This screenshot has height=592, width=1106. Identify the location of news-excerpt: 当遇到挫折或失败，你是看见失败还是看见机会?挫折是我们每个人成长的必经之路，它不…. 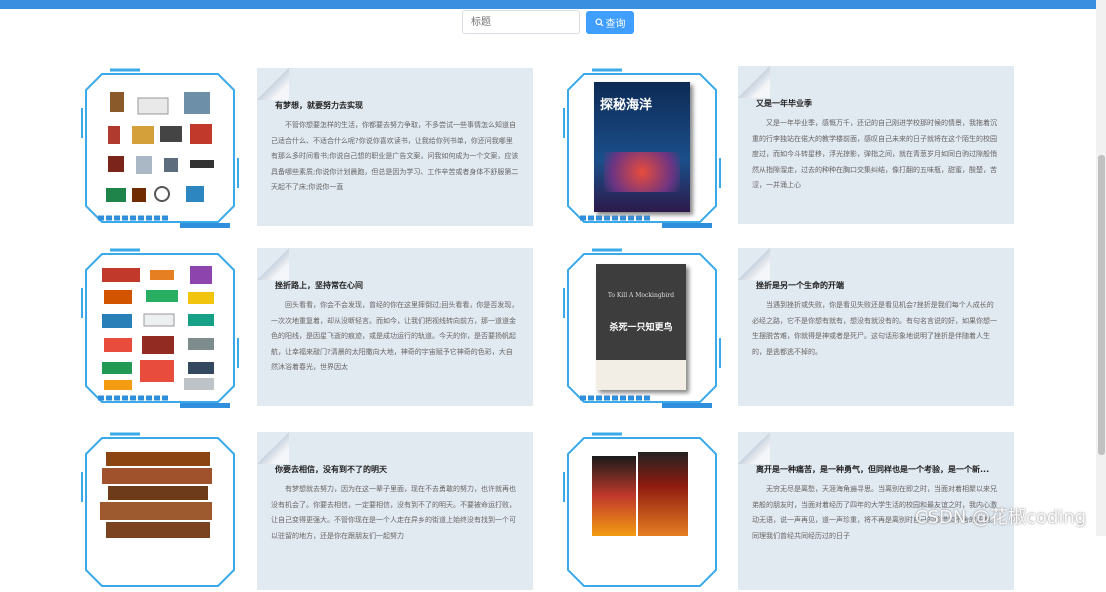
(874, 328).